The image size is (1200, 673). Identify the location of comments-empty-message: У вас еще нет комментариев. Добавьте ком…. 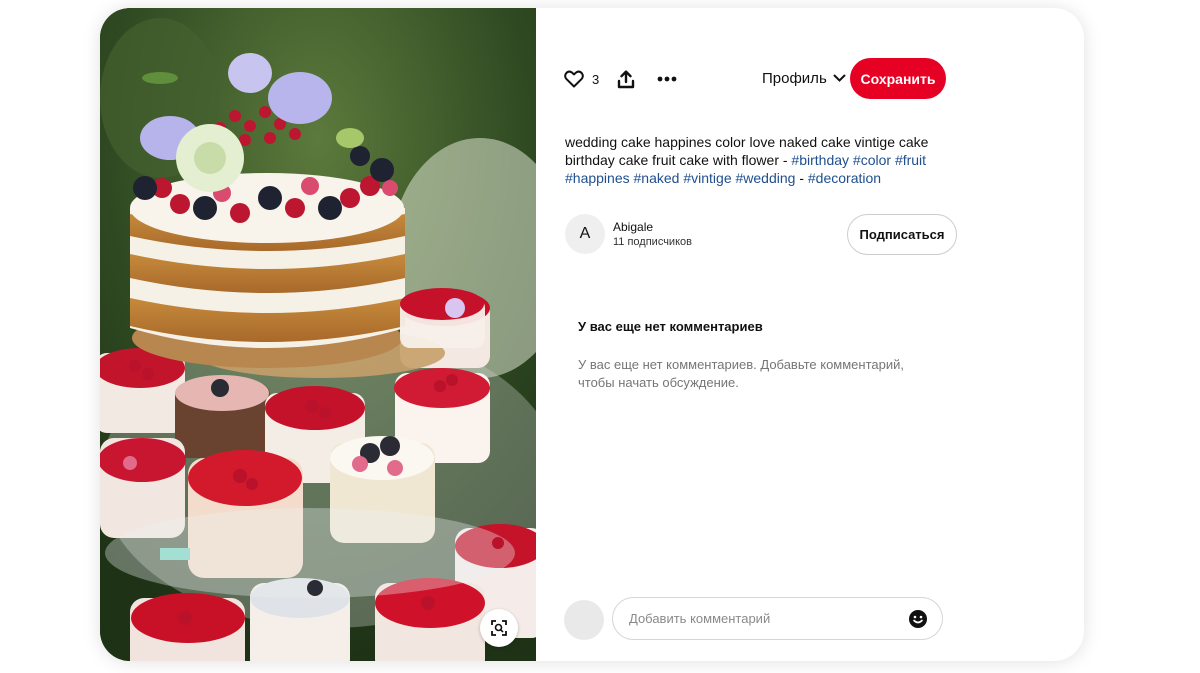
(741, 373).